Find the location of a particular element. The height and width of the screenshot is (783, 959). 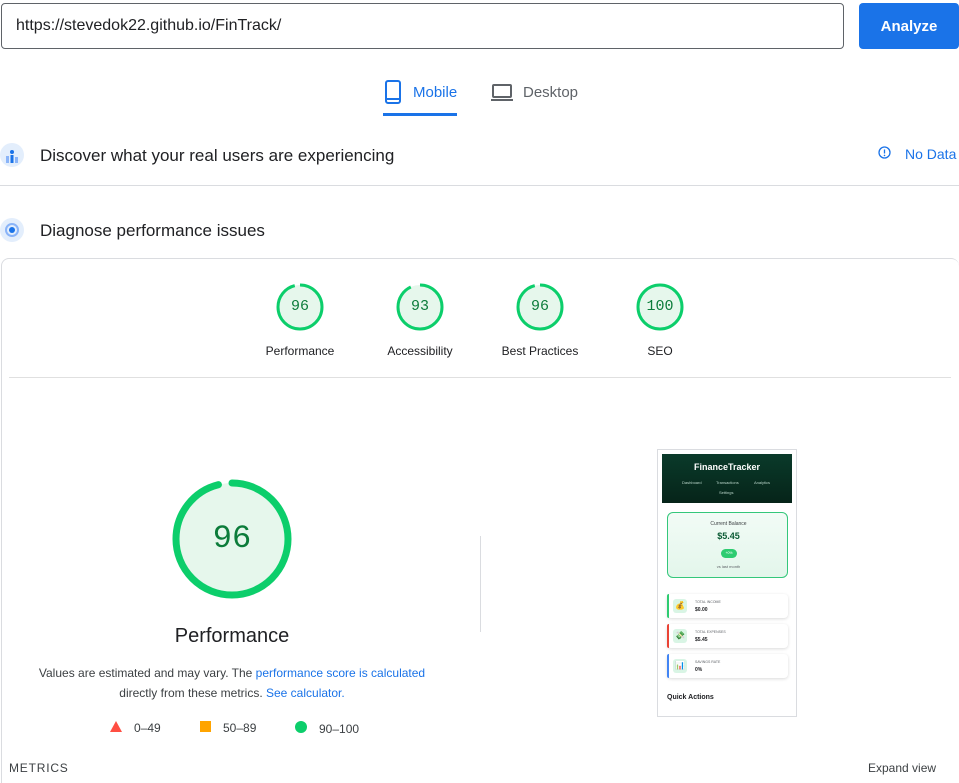

tab-desktop-label: Desktop is located at coordinates (551, 92).